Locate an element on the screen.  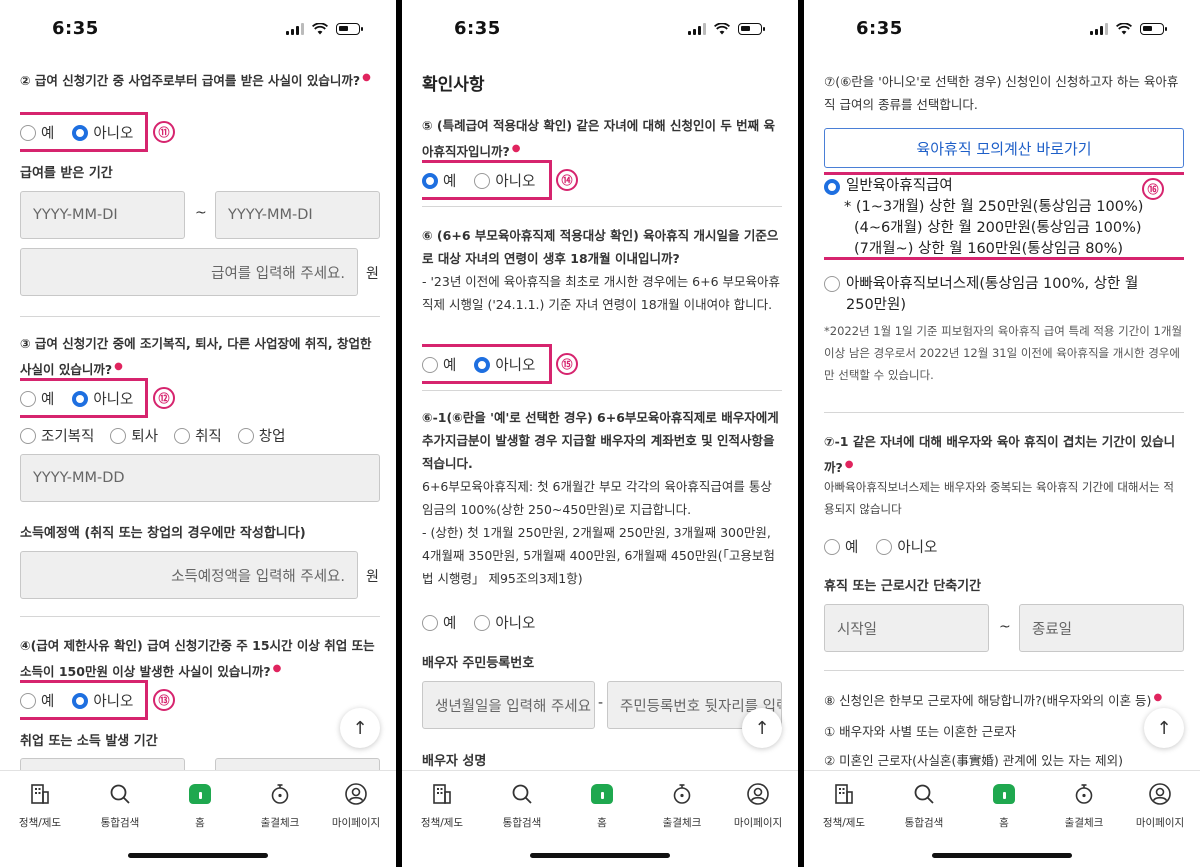
radio-group-q6-1: 예 아니오 is located at coordinates (478, 622).